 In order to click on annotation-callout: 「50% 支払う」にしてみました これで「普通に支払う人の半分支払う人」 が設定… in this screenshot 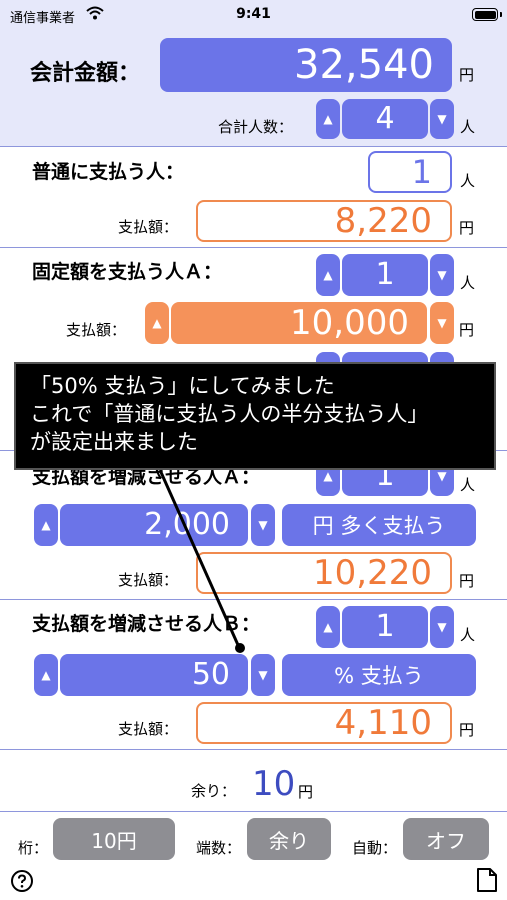, I will do `click(255, 416)`.